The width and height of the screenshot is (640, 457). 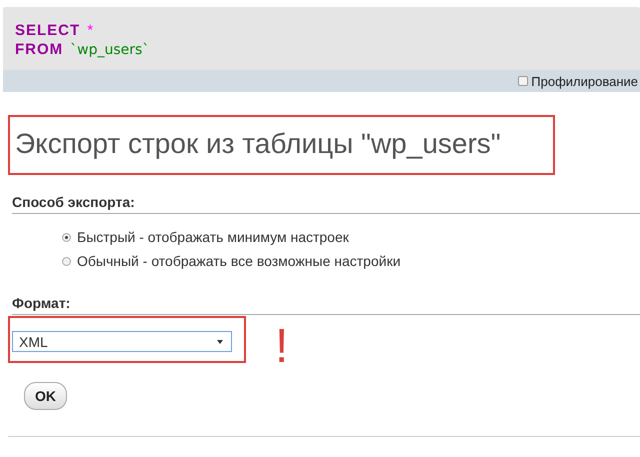 I want to click on section-heading: Способ экспорта:, so click(x=74, y=202).